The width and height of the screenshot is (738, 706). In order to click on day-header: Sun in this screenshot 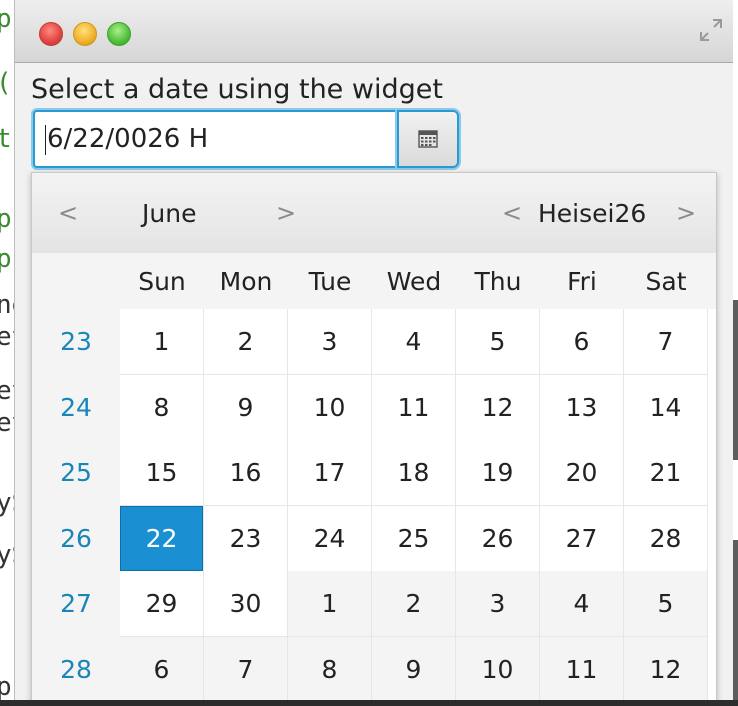, I will do `click(162, 281)`.